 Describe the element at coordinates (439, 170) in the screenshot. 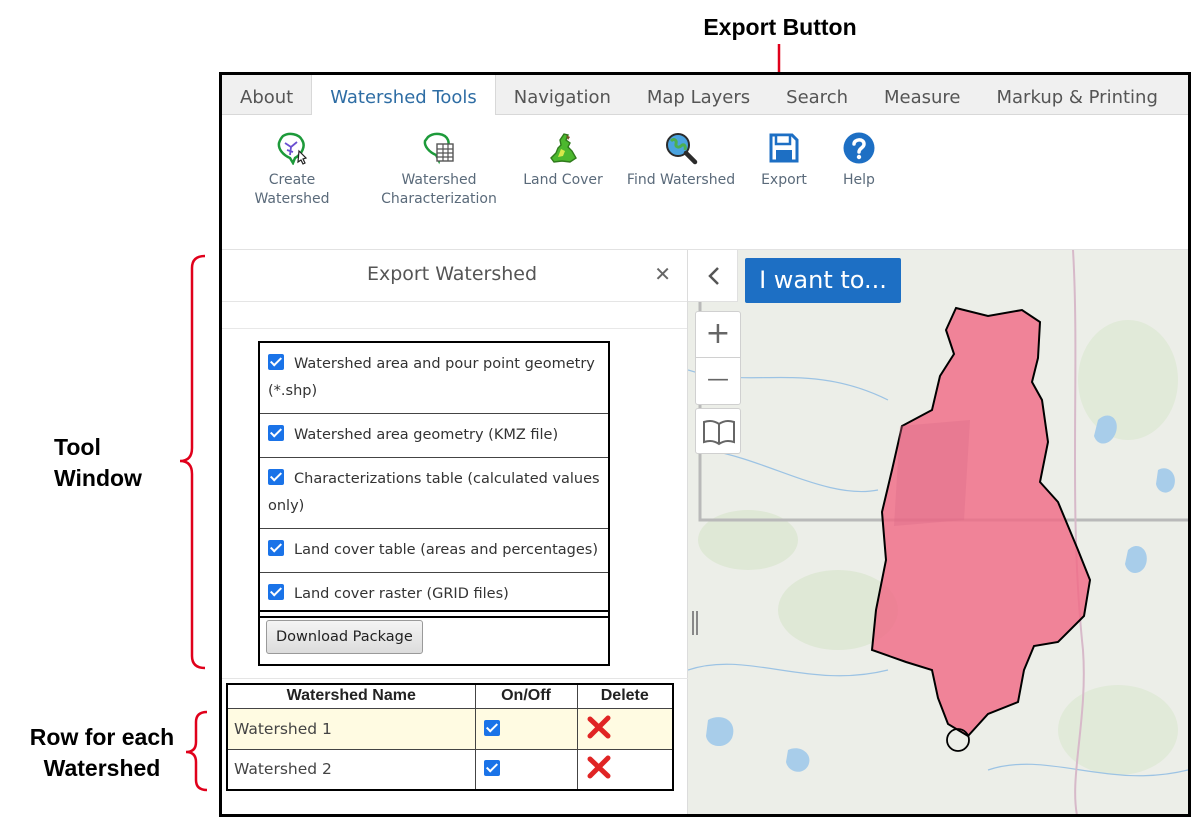

I see `watershed-characterization-button: Watershed Characterization` at that location.